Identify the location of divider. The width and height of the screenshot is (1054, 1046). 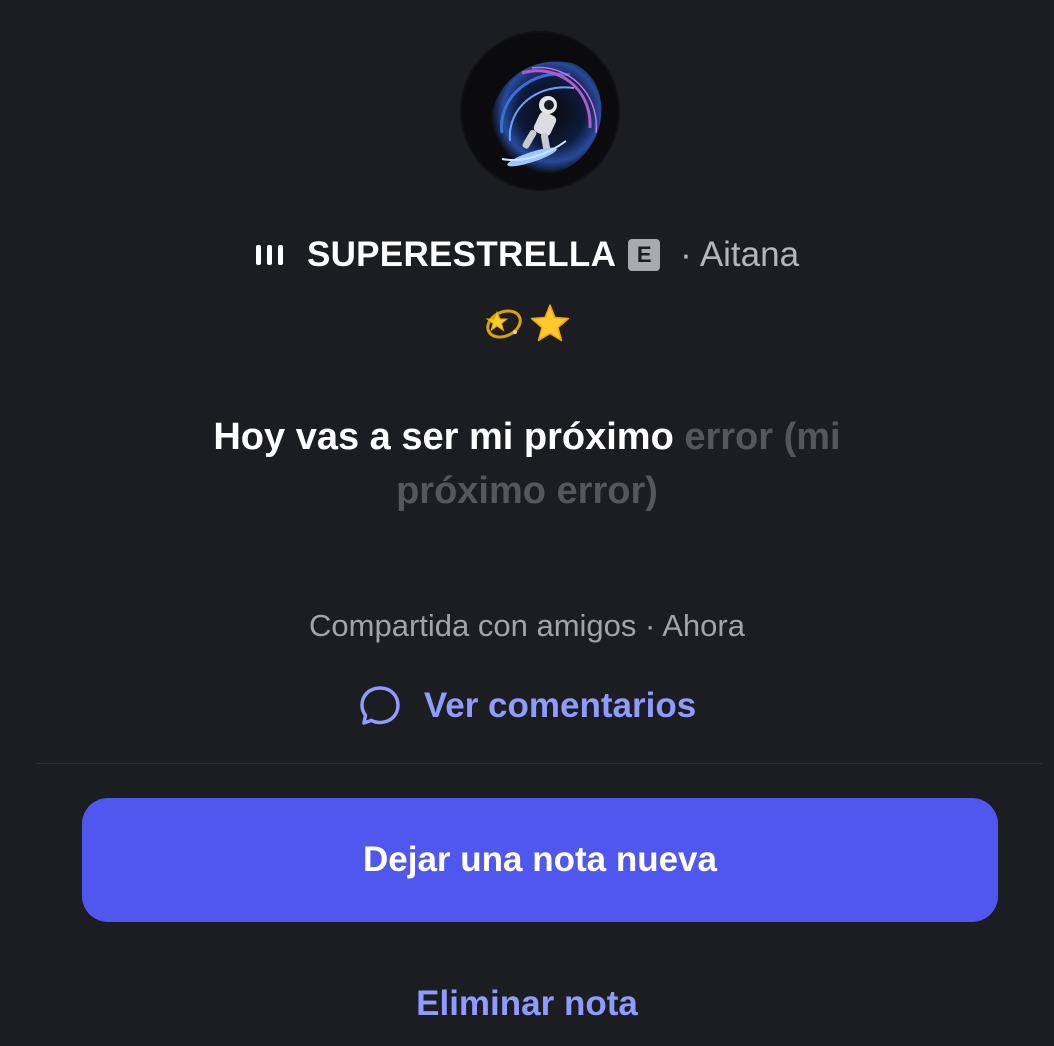
(539, 763).